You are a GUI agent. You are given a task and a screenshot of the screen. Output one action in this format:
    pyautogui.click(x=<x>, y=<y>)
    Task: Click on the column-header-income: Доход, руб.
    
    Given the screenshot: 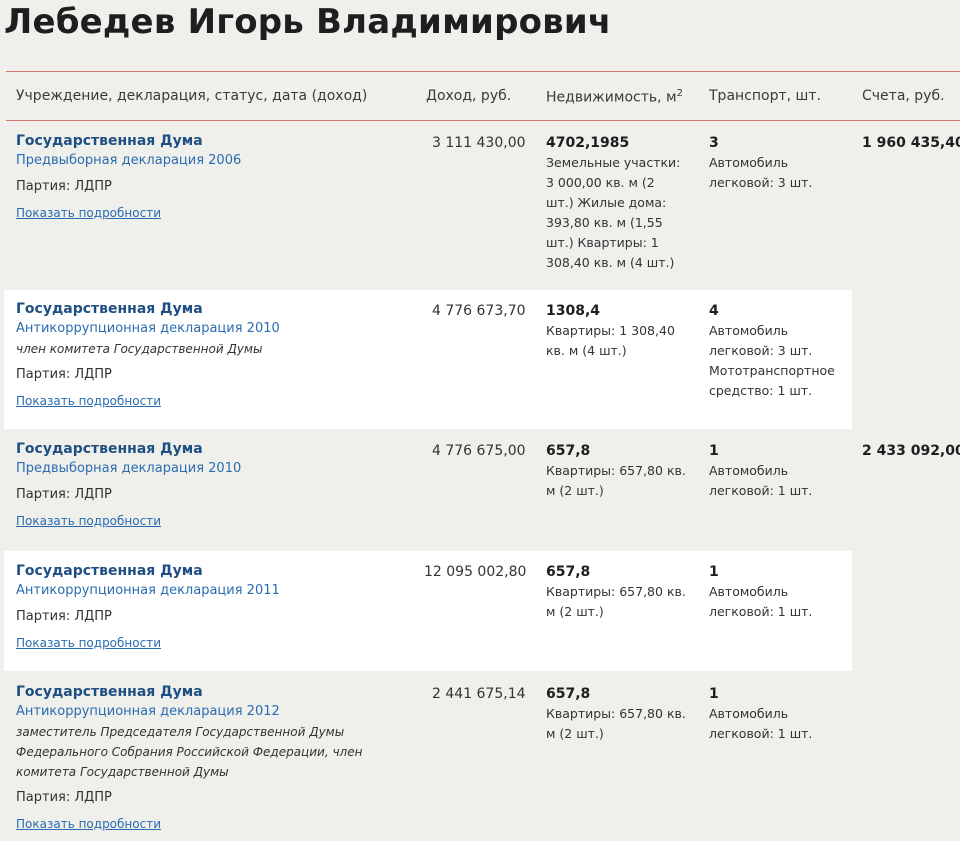 What is the action you would take?
    pyautogui.click(x=469, y=96)
    